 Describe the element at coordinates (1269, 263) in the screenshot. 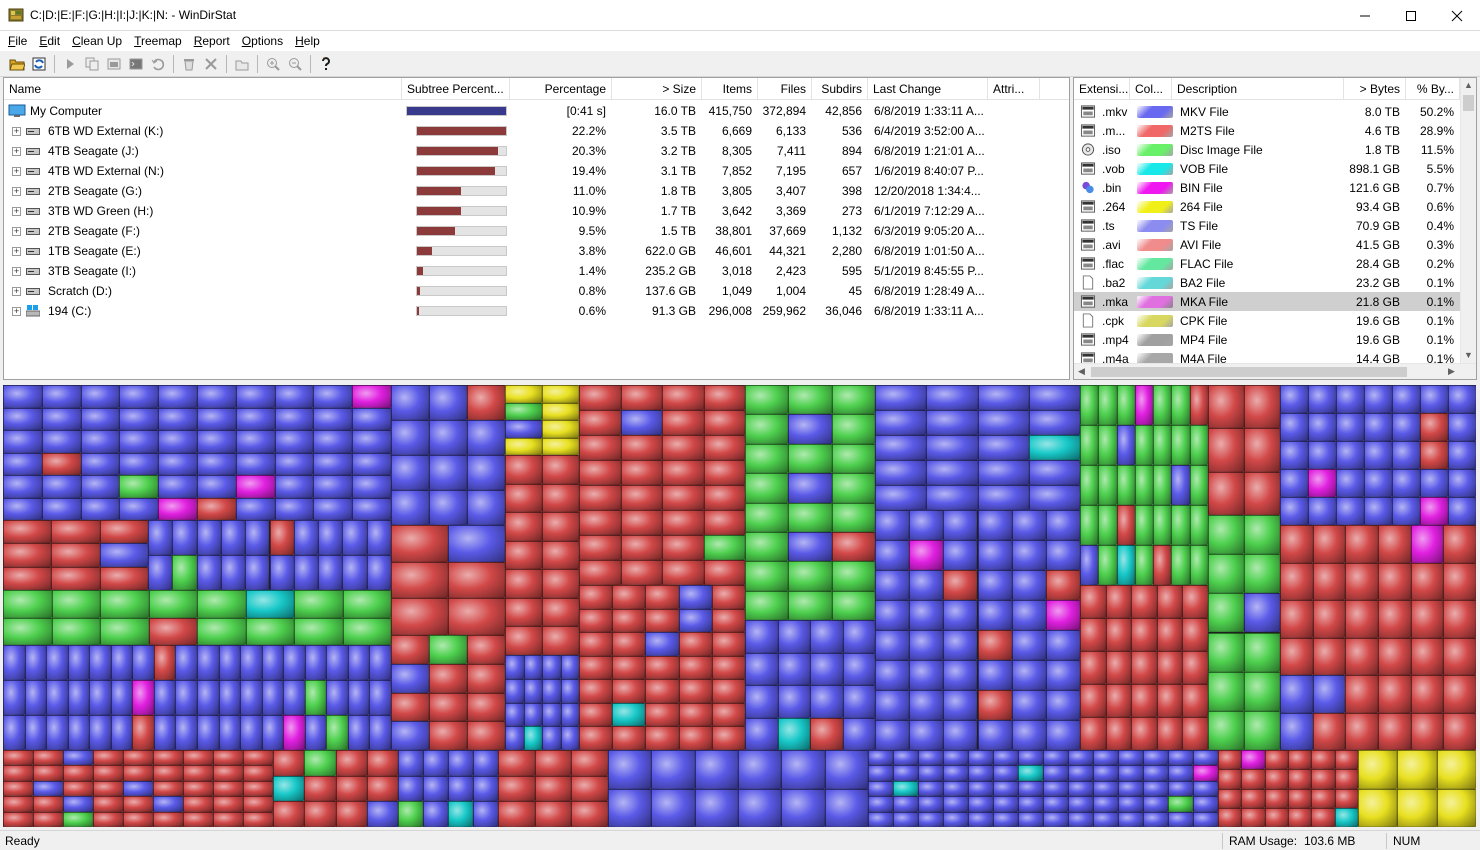

I see `extension-row: .flac FLAC File 28.4 GB 0.2%` at that location.